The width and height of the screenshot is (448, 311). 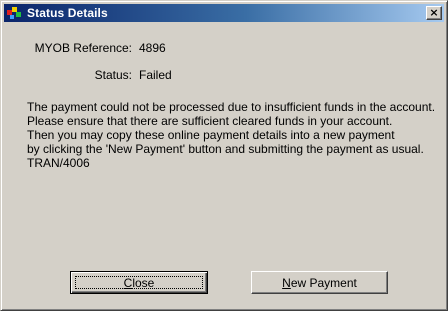 What do you see at coordinates (155, 75) in the screenshot?
I see `status-value: Failed` at bounding box center [155, 75].